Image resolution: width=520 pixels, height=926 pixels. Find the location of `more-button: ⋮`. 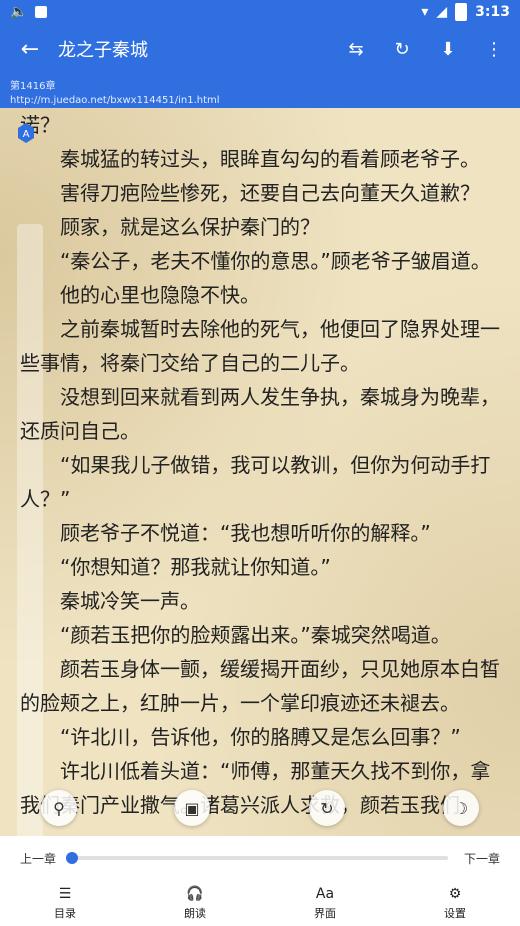

more-button: ⋮ is located at coordinates (494, 49).